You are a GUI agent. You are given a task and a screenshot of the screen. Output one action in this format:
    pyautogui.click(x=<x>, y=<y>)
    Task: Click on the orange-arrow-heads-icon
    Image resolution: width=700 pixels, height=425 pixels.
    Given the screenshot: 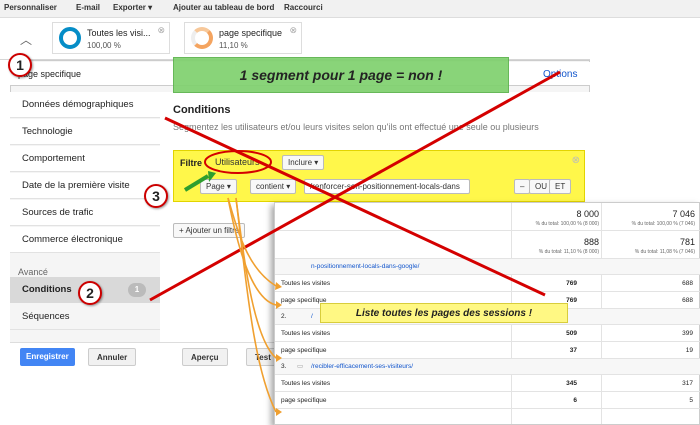 What is the action you would take?
    pyautogui.click(x=278, y=349)
    